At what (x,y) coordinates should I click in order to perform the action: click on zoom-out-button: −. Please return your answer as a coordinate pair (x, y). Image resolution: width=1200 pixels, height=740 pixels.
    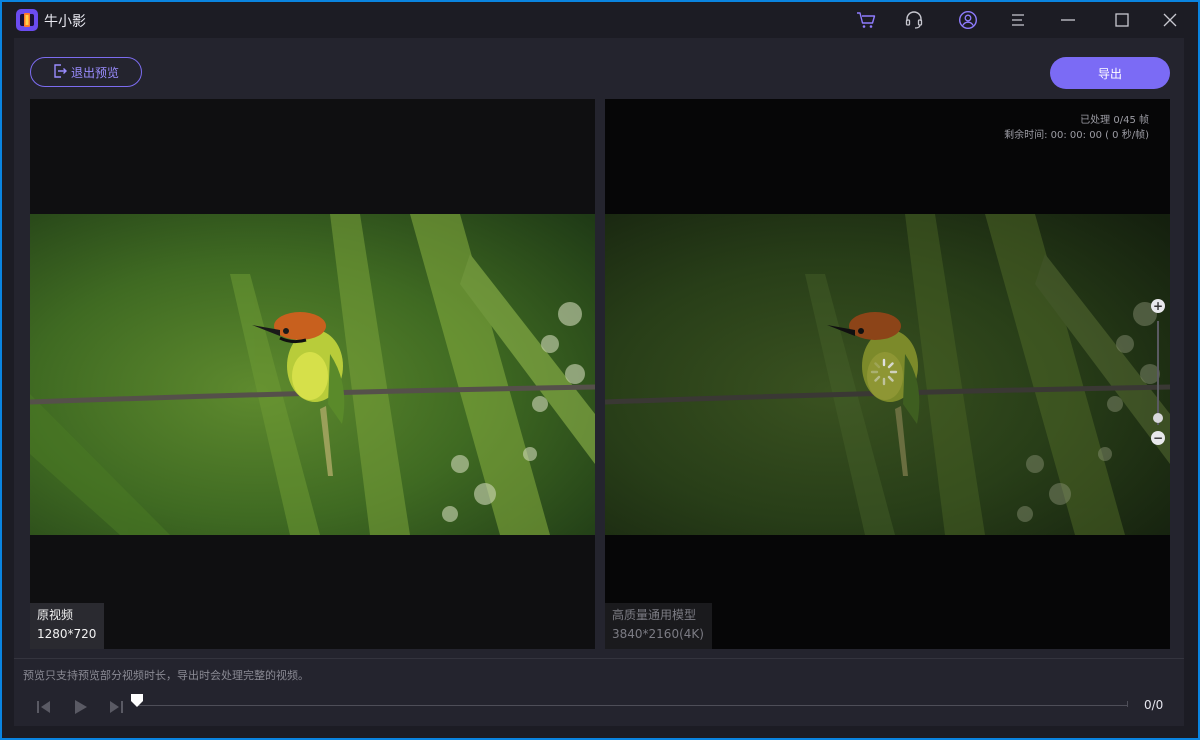
    Looking at the image, I should click on (1158, 438).